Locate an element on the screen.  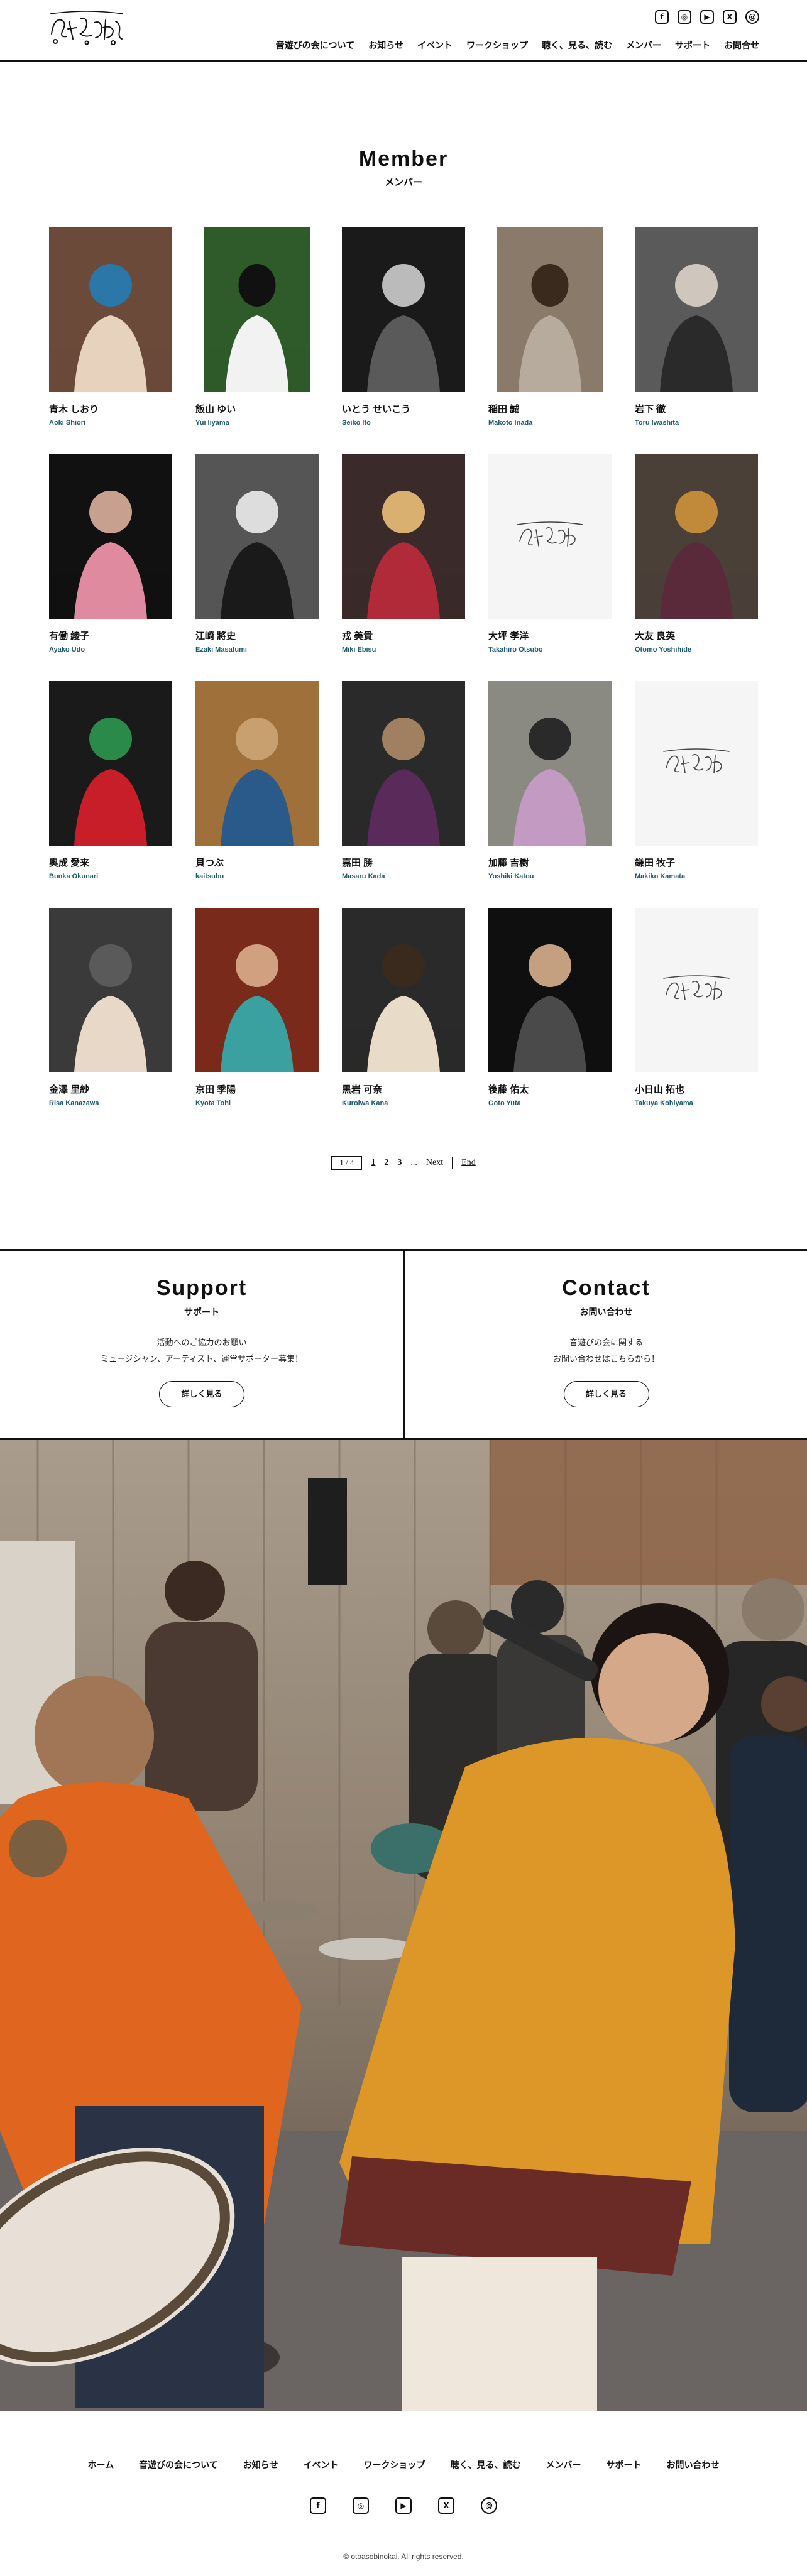
nav-support: サポート is located at coordinates (692, 45).